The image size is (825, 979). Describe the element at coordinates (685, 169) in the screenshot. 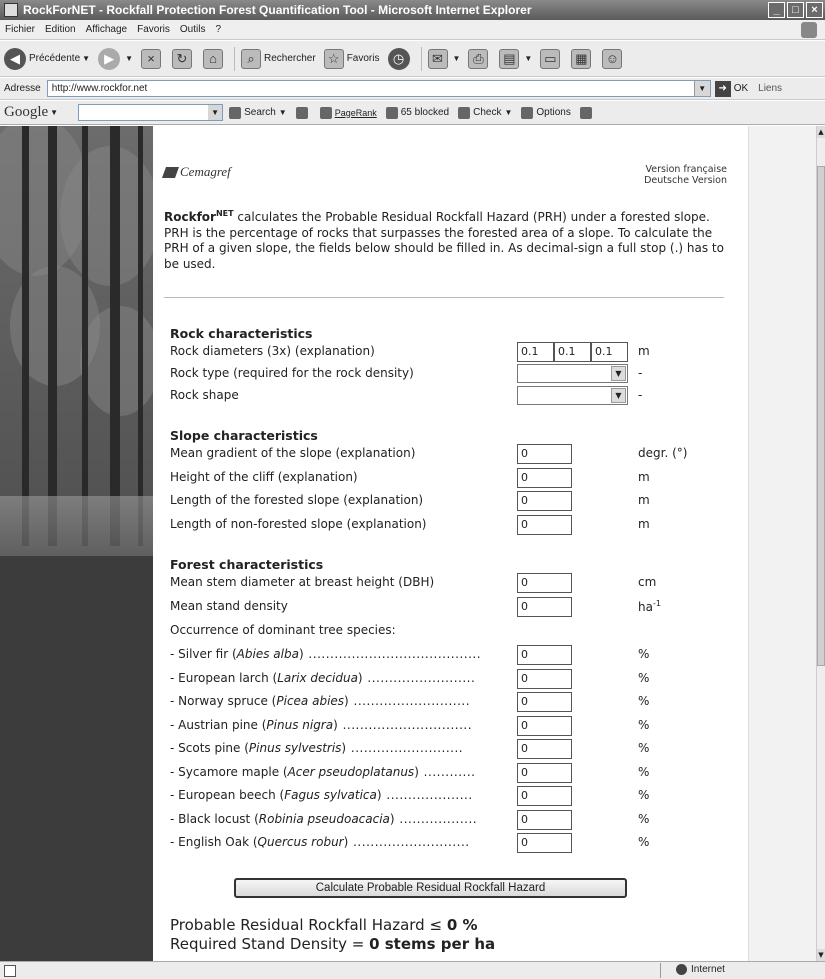

I see `link-version-francaise: Version française` at that location.